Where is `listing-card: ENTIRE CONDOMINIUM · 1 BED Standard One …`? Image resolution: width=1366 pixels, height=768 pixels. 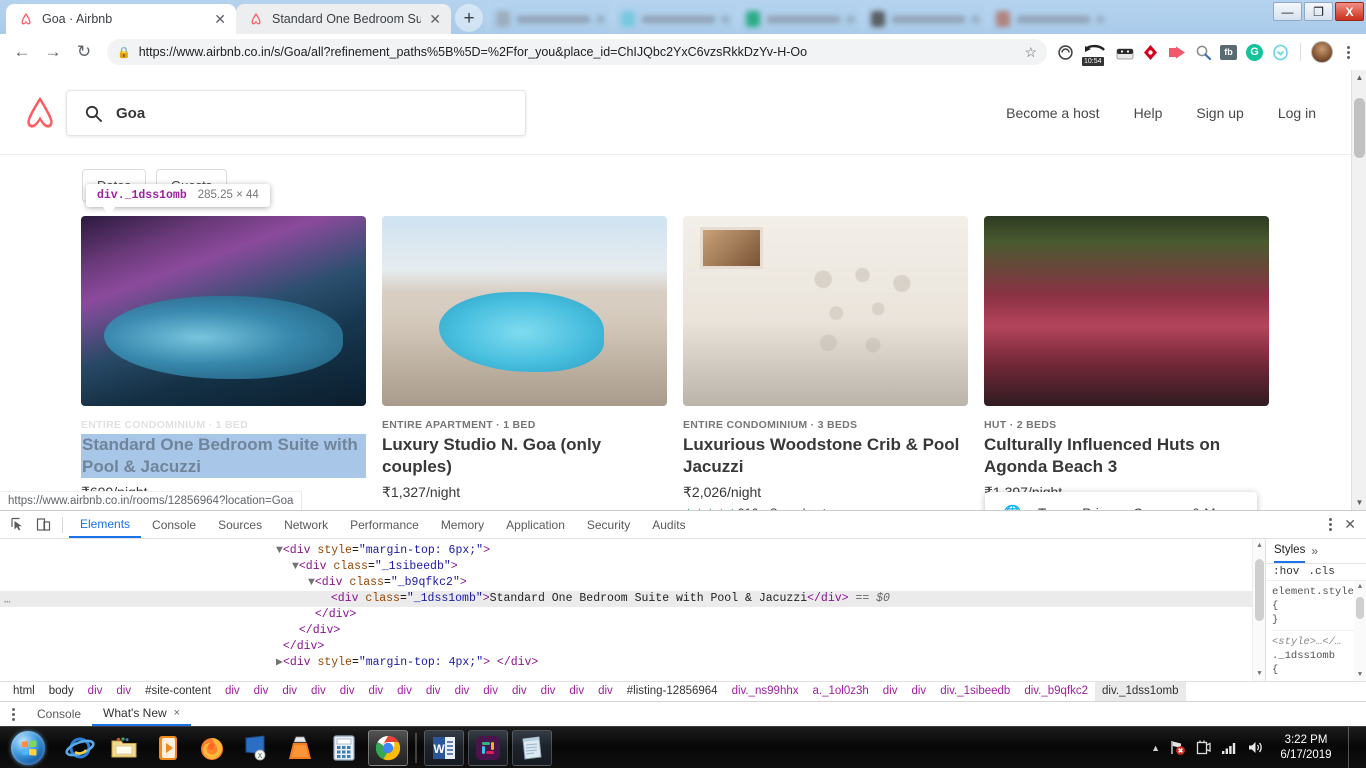 listing-card: ENTIRE CONDOMINIUM · 1 BED Standard One … is located at coordinates (223, 347).